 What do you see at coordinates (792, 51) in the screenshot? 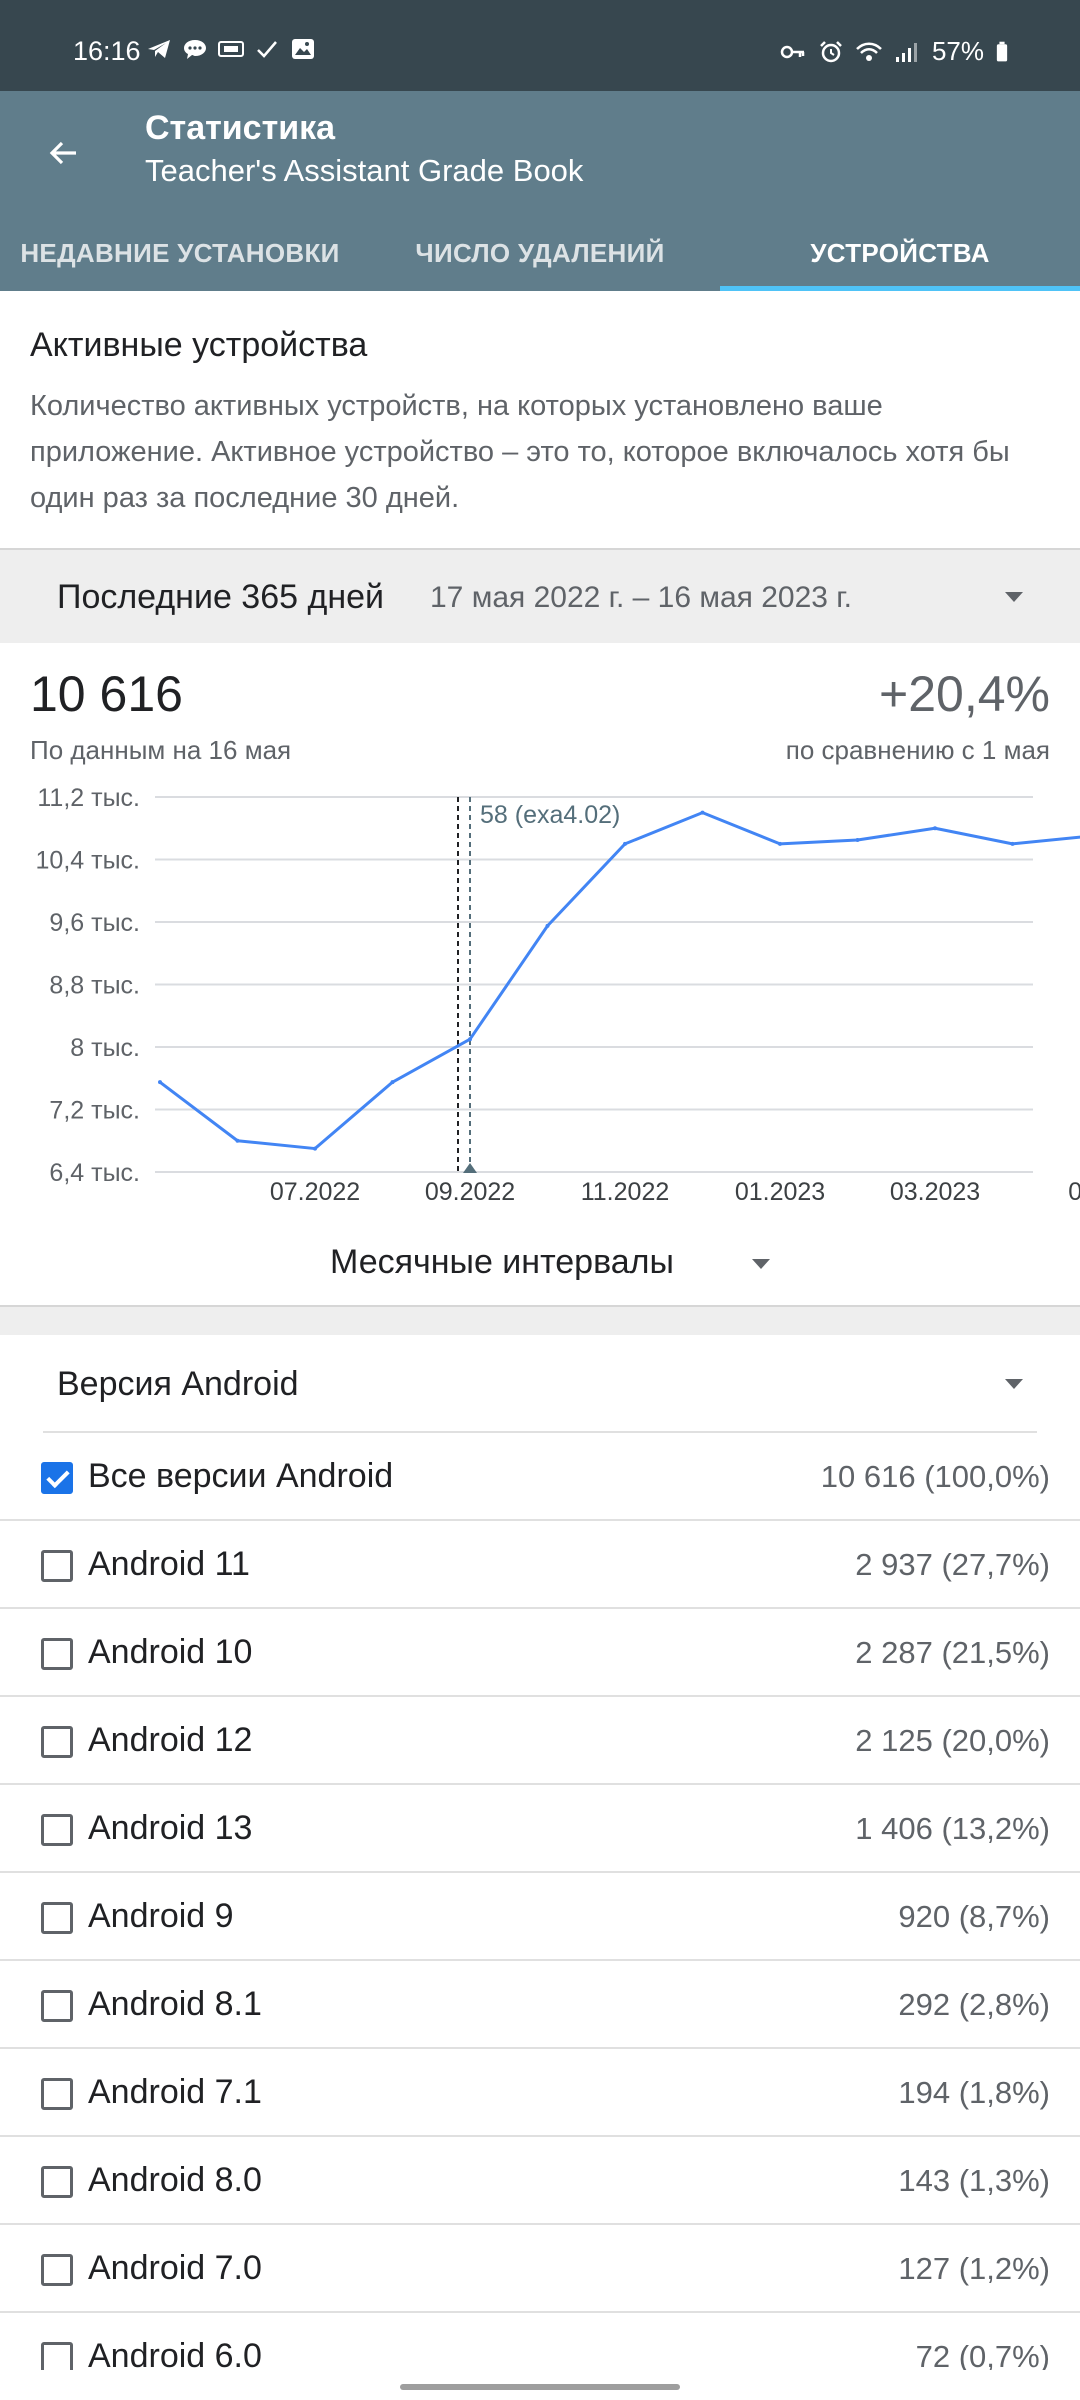
I see `vpn-key-icon` at bounding box center [792, 51].